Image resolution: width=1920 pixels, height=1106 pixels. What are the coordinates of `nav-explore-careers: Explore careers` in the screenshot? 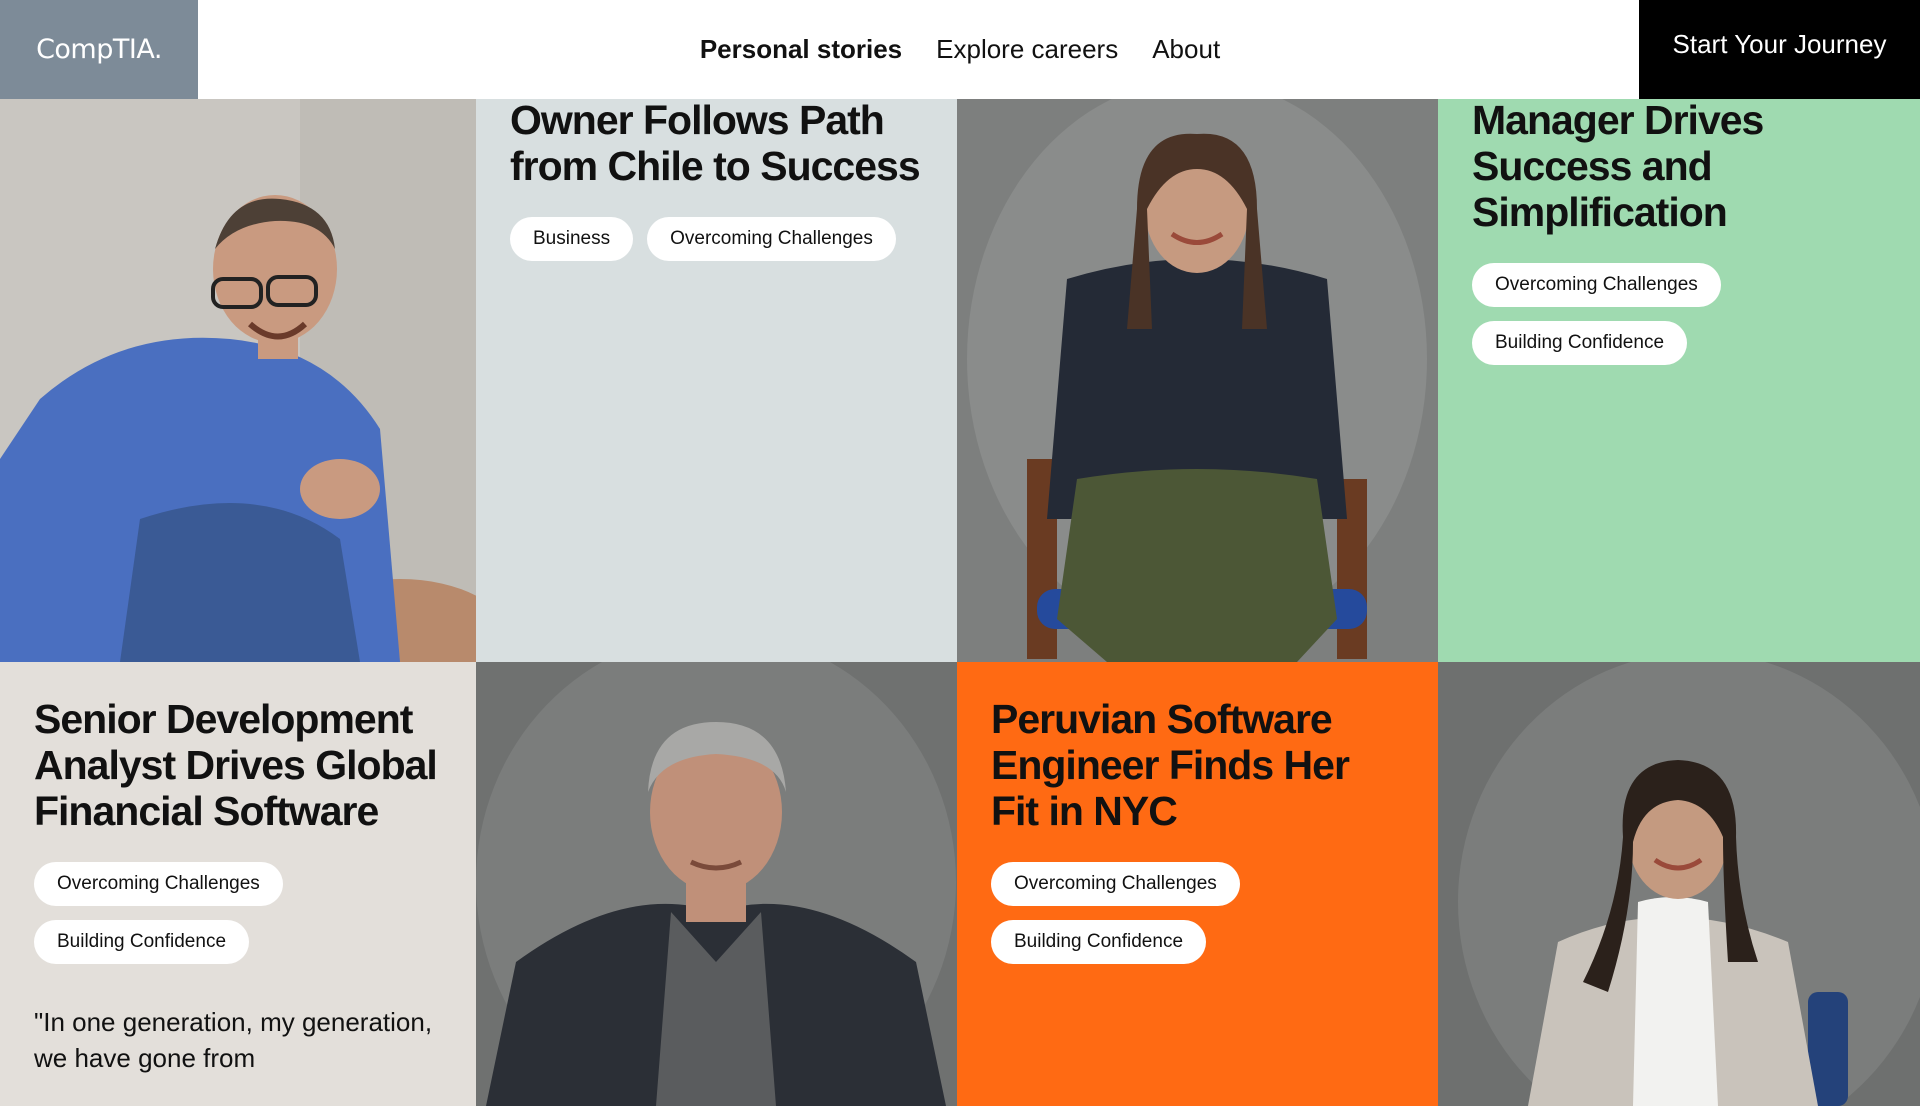 It's located at (1027, 49).